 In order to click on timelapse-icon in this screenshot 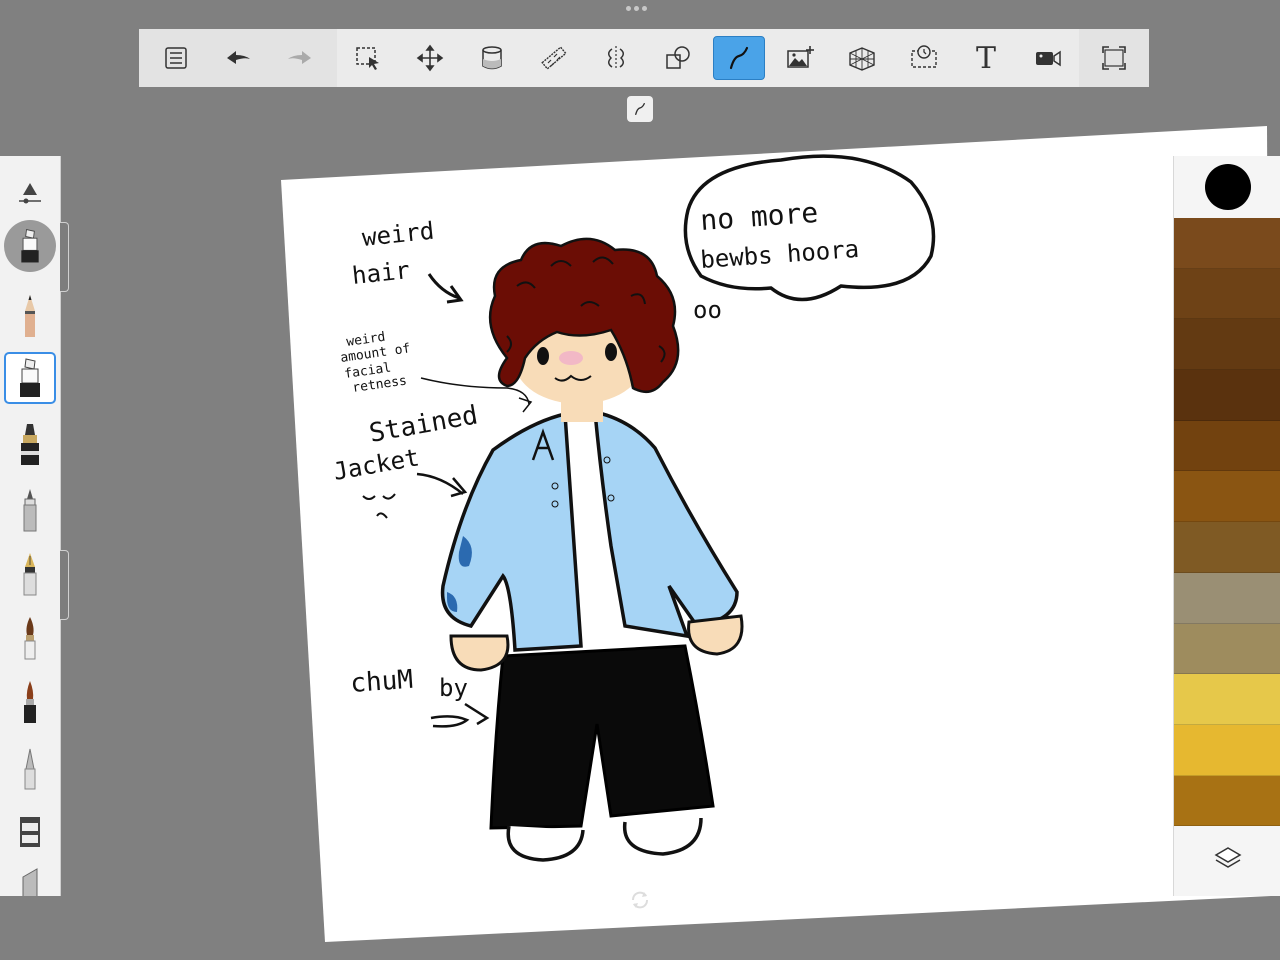, I will do `click(924, 56)`.